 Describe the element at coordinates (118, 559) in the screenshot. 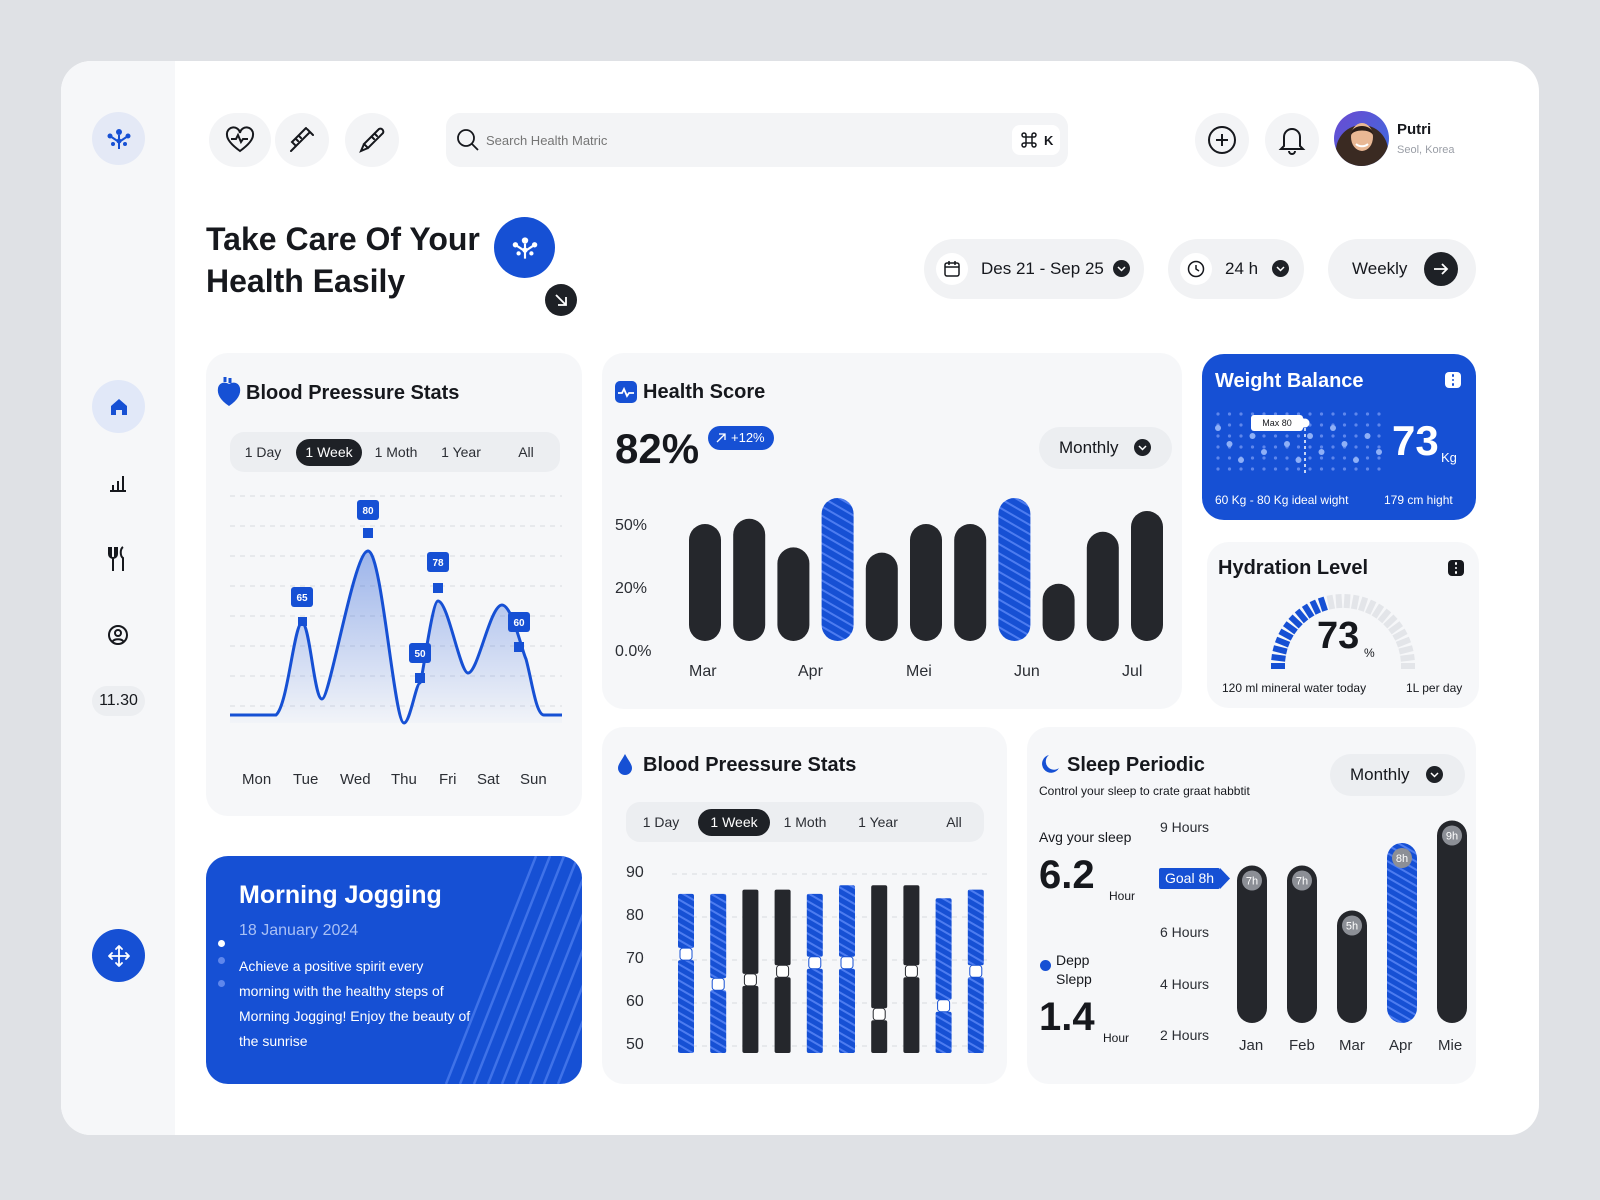

I see `nav-nutrition` at that location.